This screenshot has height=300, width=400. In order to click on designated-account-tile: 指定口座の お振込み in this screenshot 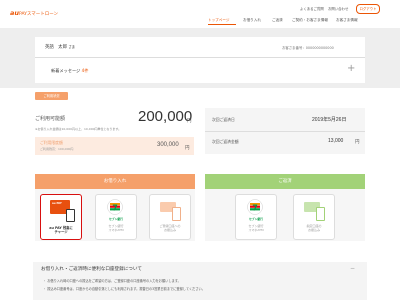, I will do `click(314, 217)`.